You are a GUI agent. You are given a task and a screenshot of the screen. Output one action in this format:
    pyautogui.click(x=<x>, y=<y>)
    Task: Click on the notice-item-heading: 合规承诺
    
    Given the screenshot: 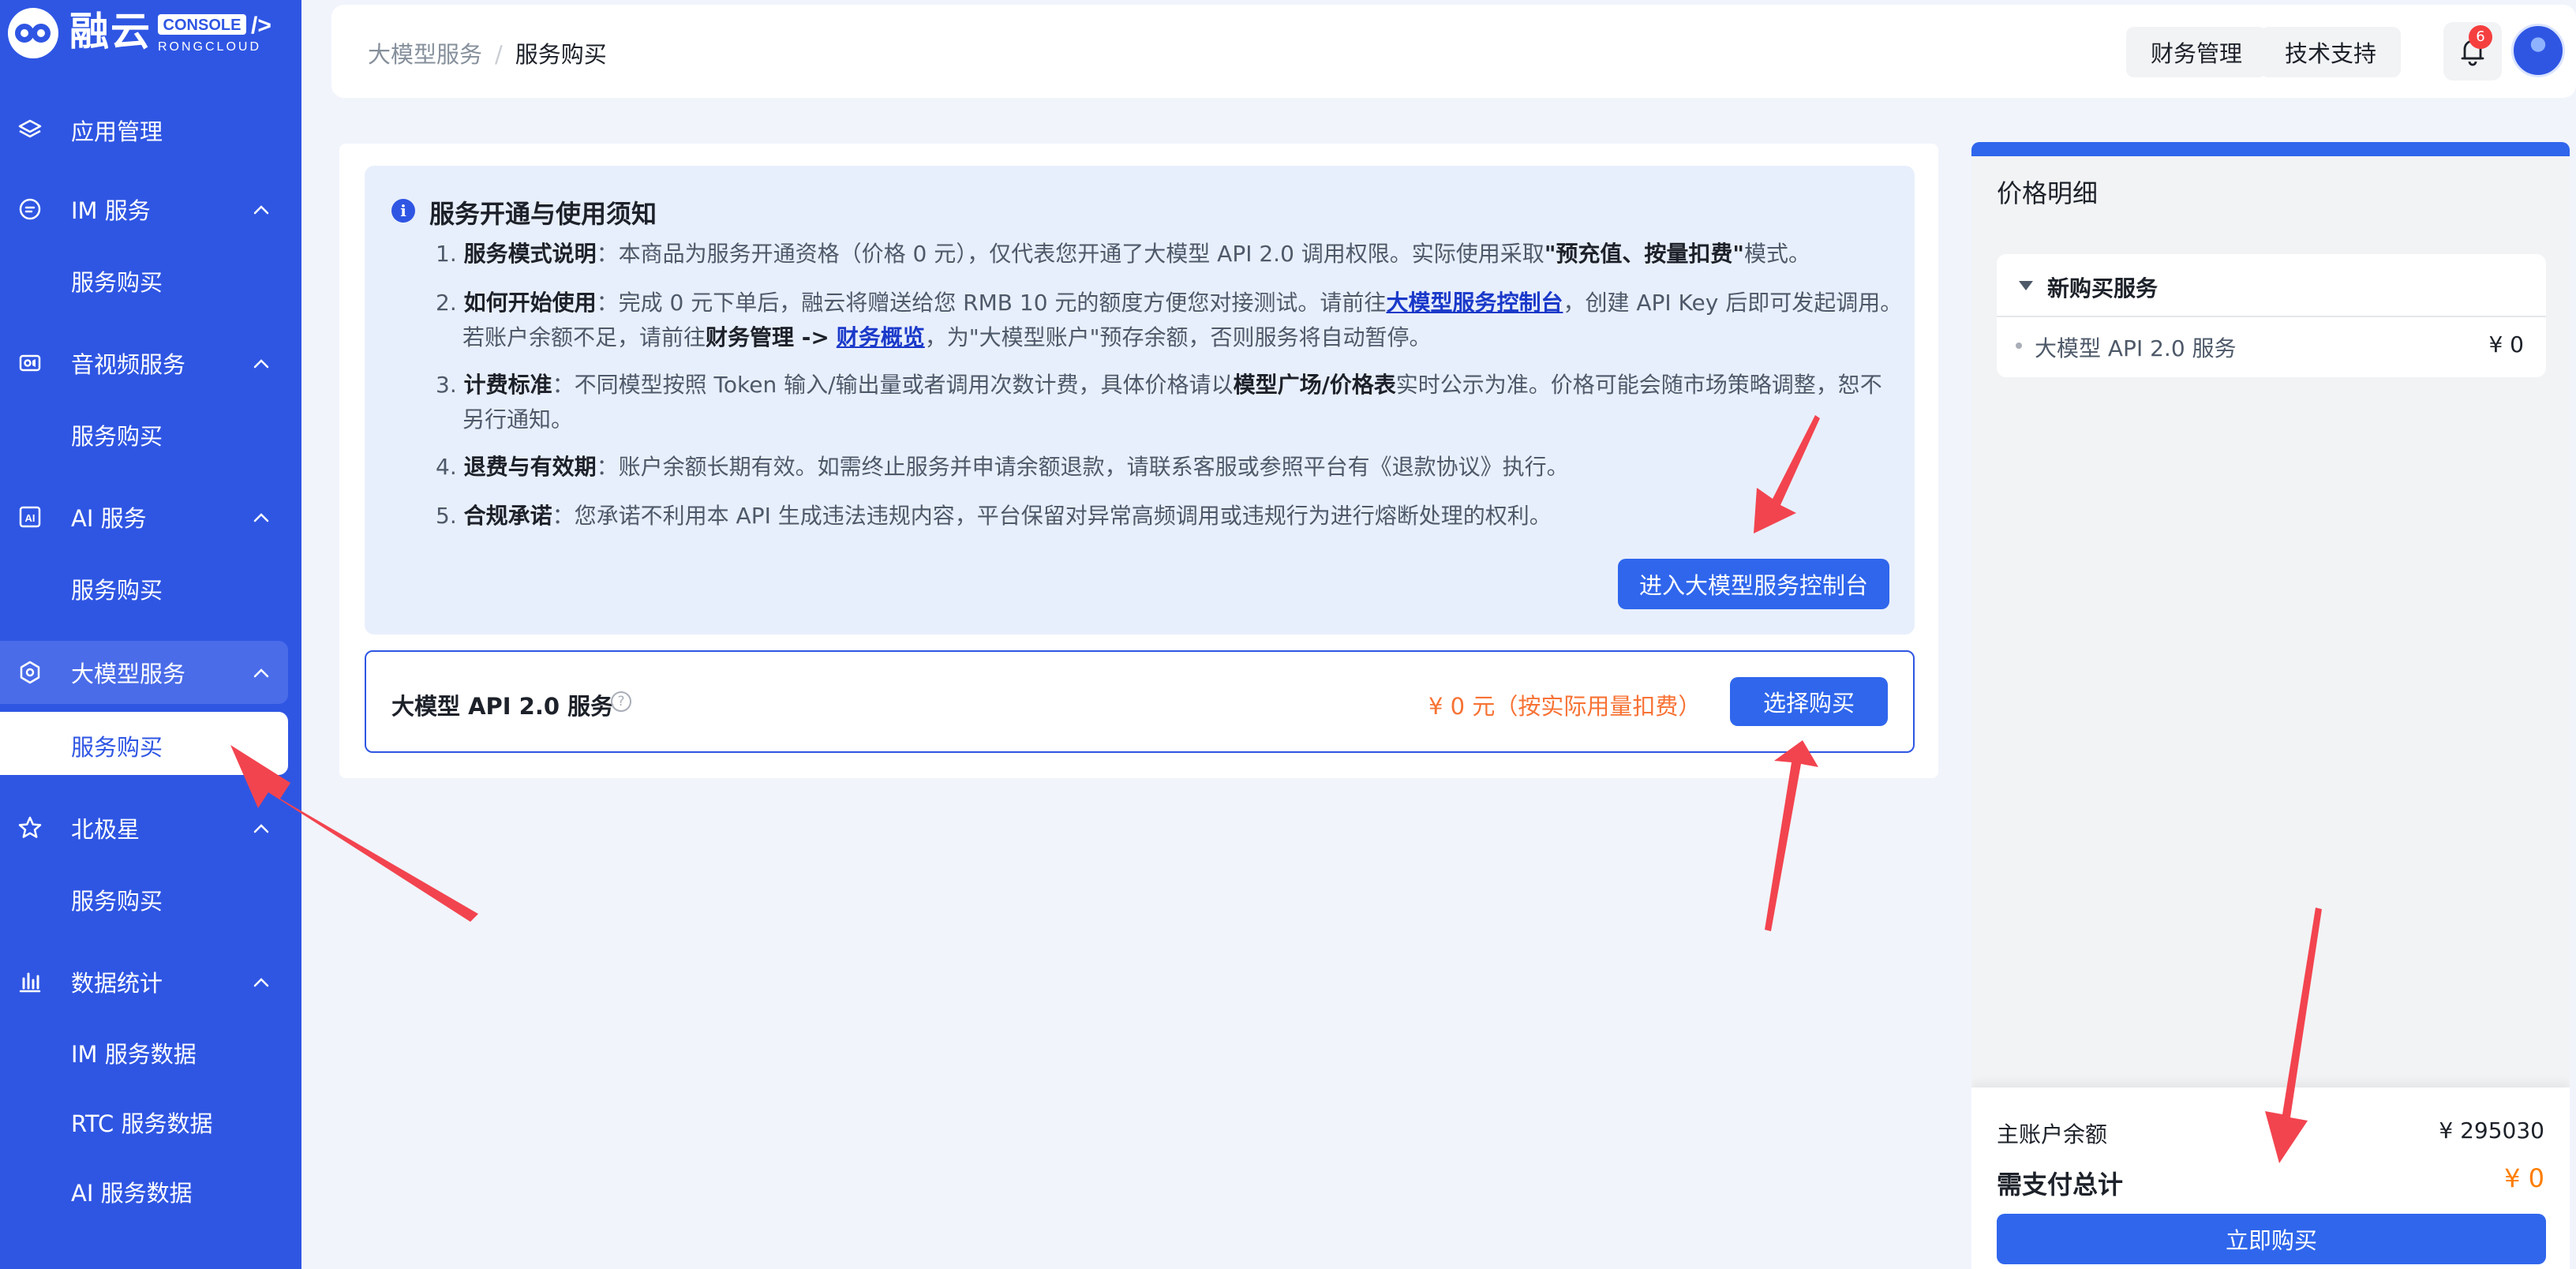 What is the action you would take?
    pyautogui.click(x=507, y=516)
    